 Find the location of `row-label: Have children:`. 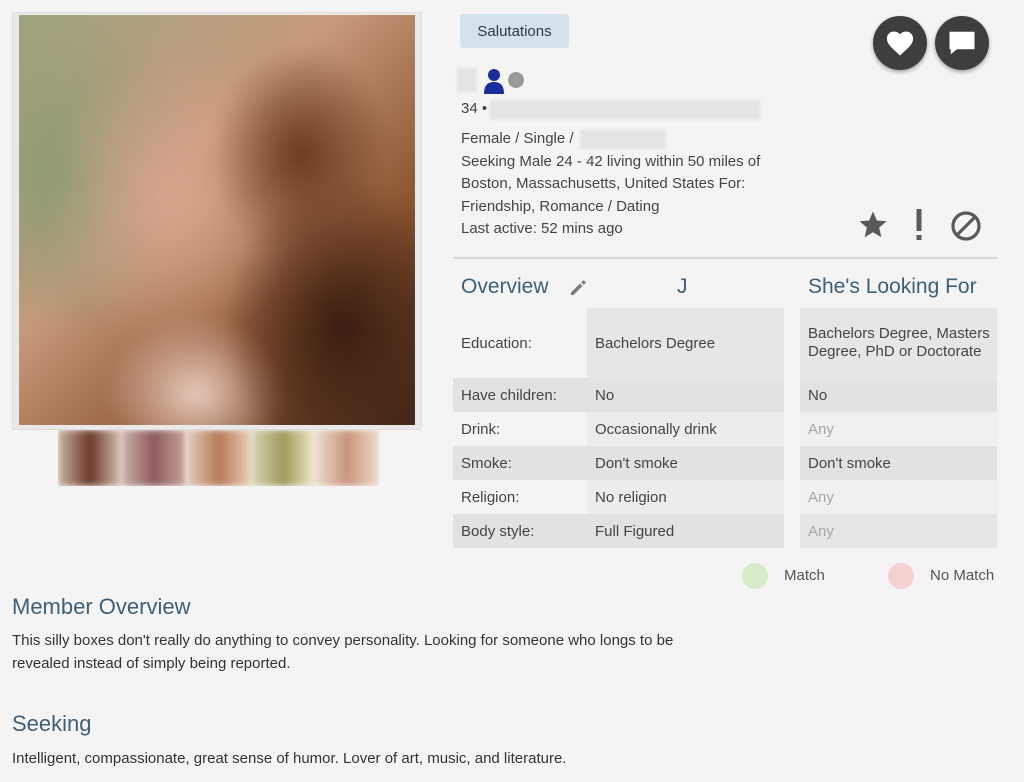

row-label: Have children: is located at coordinates (520, 395).